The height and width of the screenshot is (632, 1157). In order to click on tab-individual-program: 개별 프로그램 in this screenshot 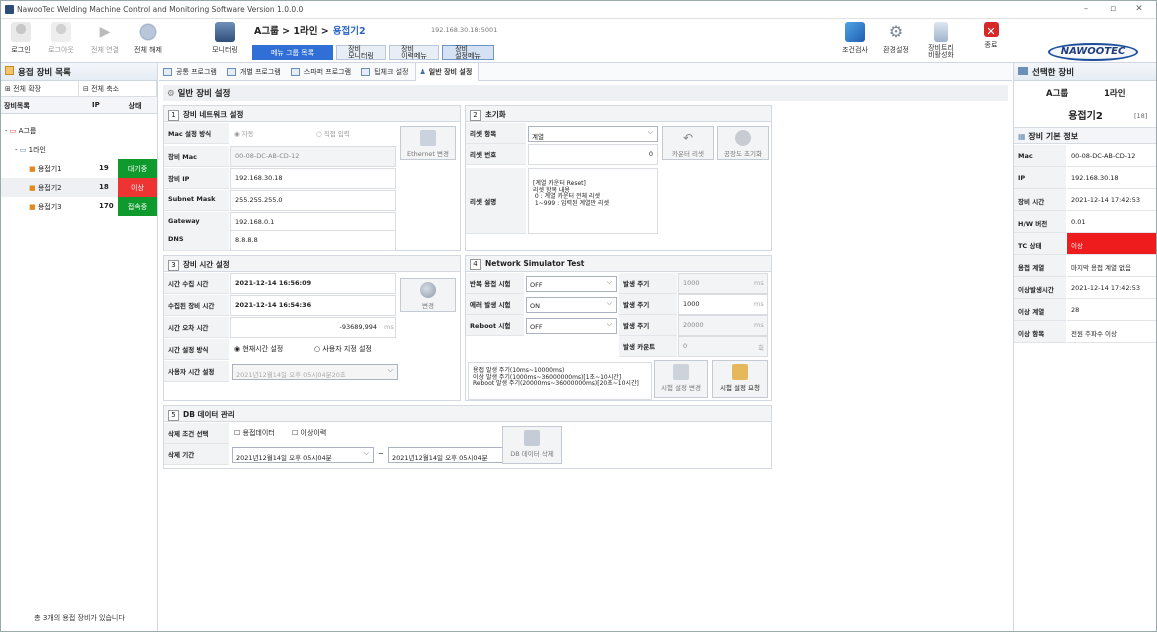, I will do `click(255, 72)`.